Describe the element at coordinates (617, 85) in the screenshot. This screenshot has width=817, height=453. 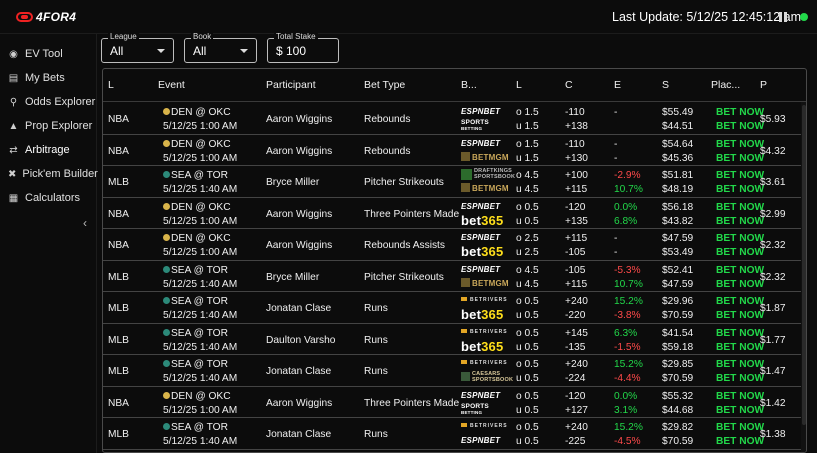
I see `column-header: E` at that location.